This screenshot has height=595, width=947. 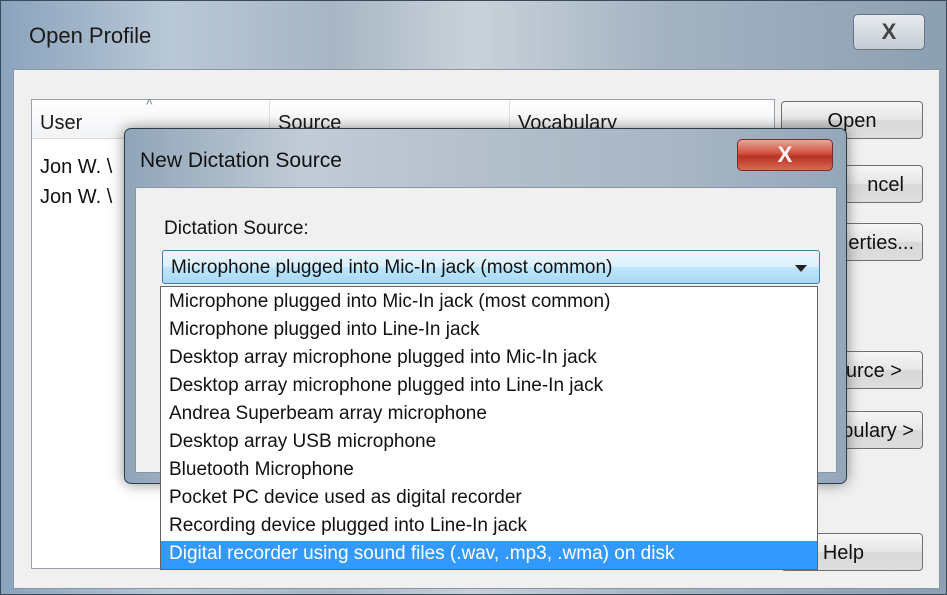 What do you see at coordinates (489, 415) in the screenshot?
I see `option-item: Andrea Superbeam array microphone` at bounding box center [489, 415].